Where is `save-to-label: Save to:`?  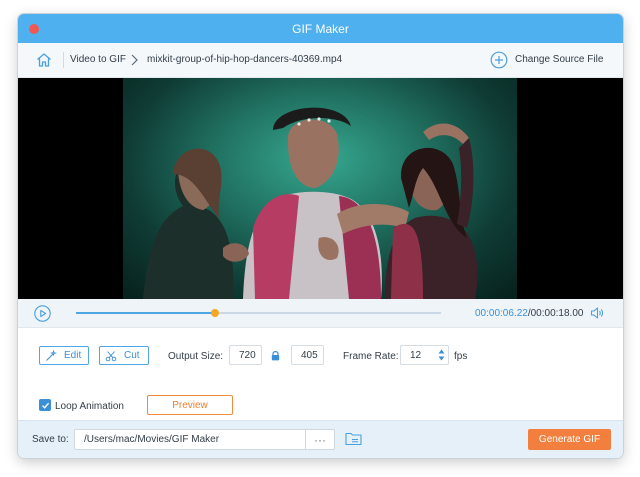
save-to-label: Save to: is located at coordinates (50, 439).